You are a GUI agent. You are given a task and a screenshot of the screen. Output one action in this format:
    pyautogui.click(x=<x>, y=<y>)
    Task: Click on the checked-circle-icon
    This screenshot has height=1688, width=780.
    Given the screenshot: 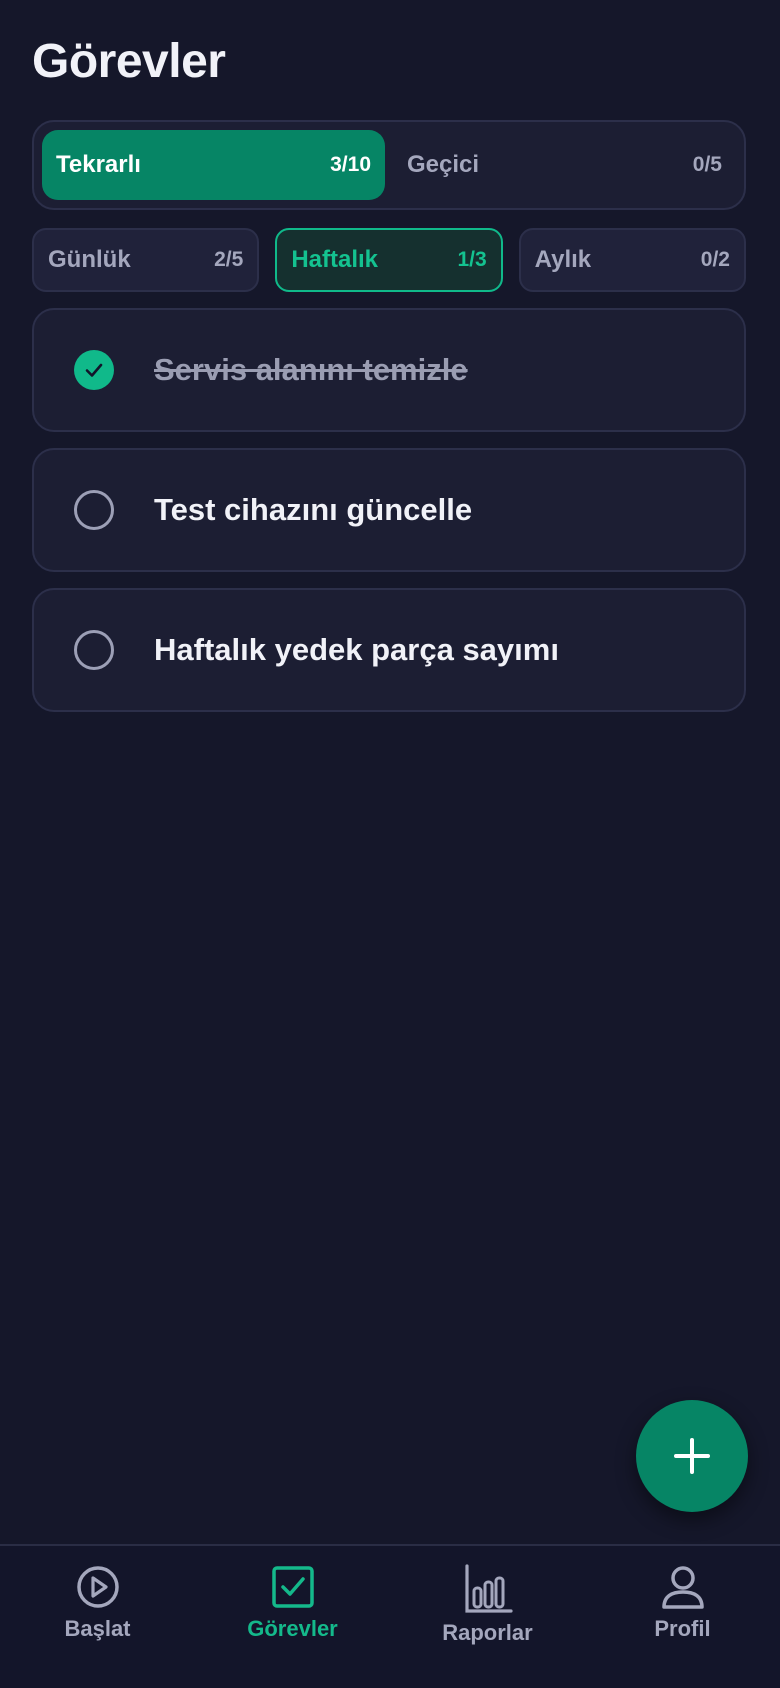 What is the action you would take?
    pyautogui.click(x=94, y=370)
    